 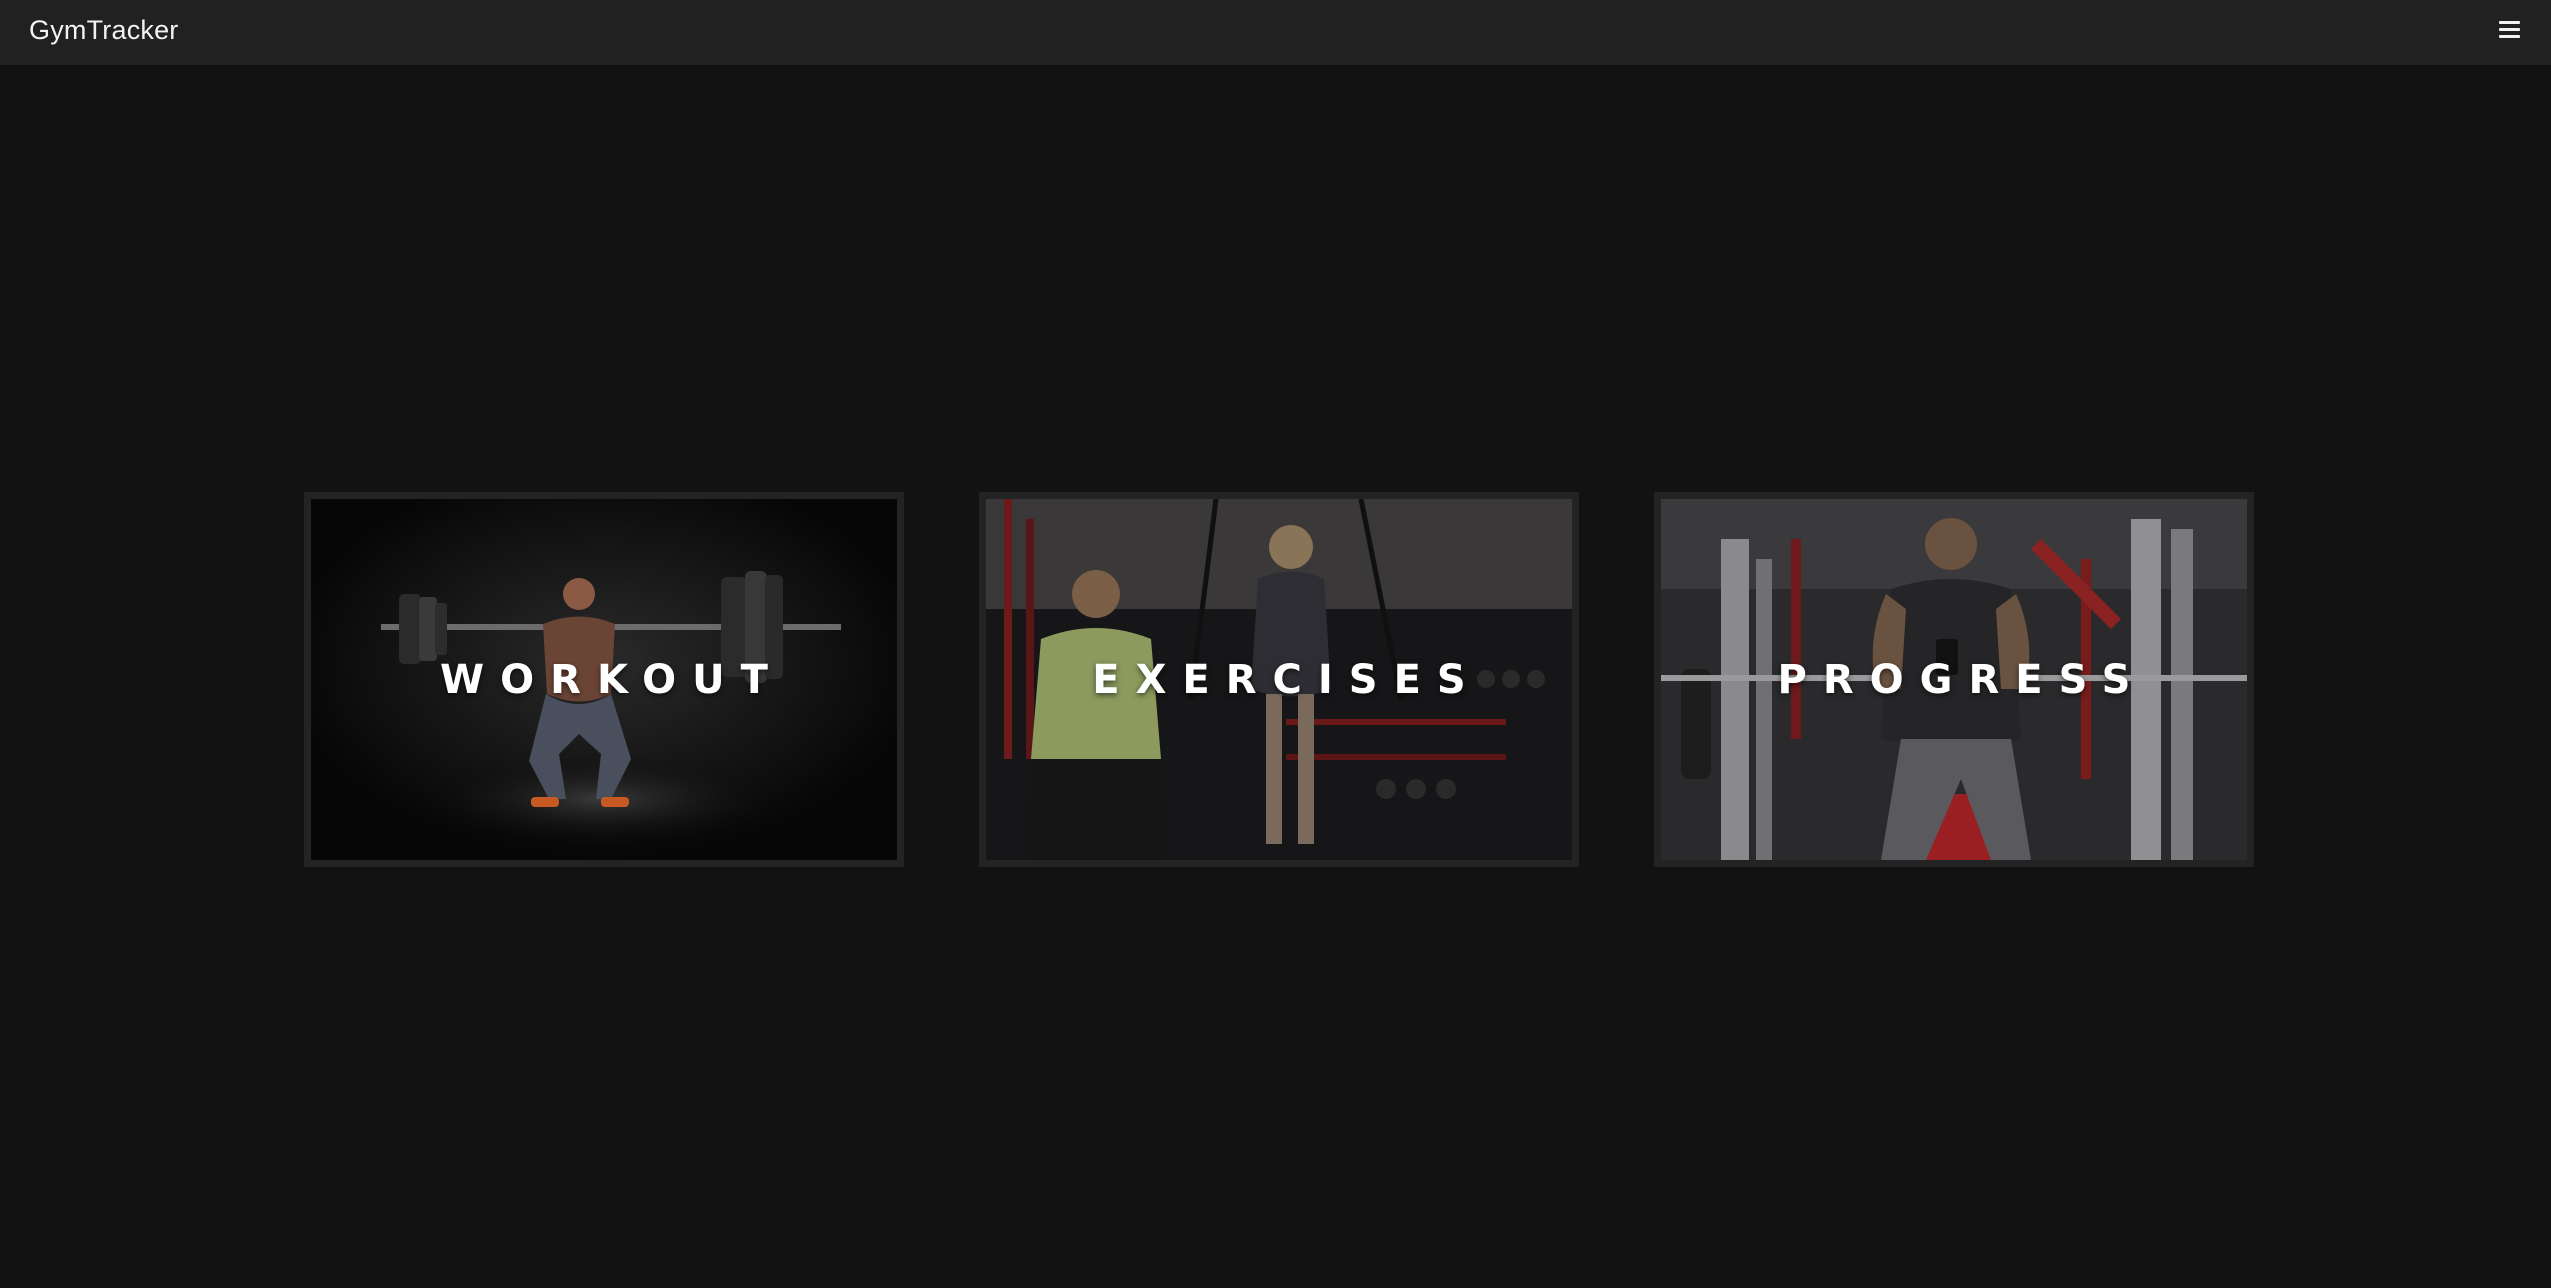 What do you see at coordinates (1287, 679) in the screenshot?
I see `exercises-card-label: EXERCISES` at bounding box center [1287, 679].